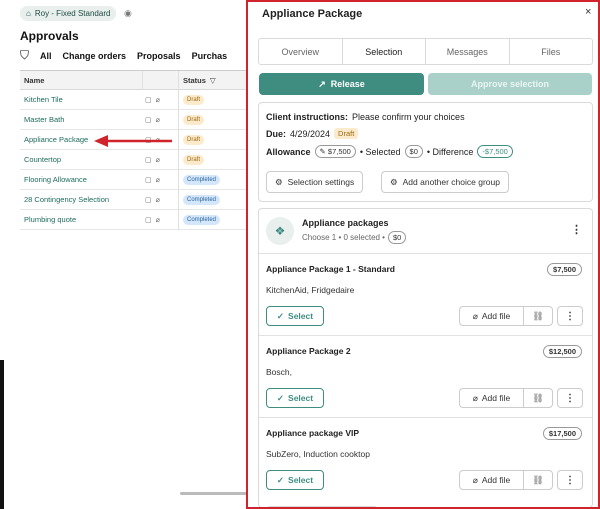  What do you see at coordinates (72, 13) in the screenshot?
I see `project-chip-label: Roy - Fixed Standard` at bounding box center [72, 13].